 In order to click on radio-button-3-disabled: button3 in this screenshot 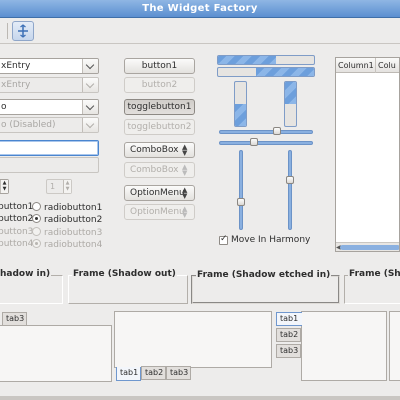, I will do `click(16, 232)`.